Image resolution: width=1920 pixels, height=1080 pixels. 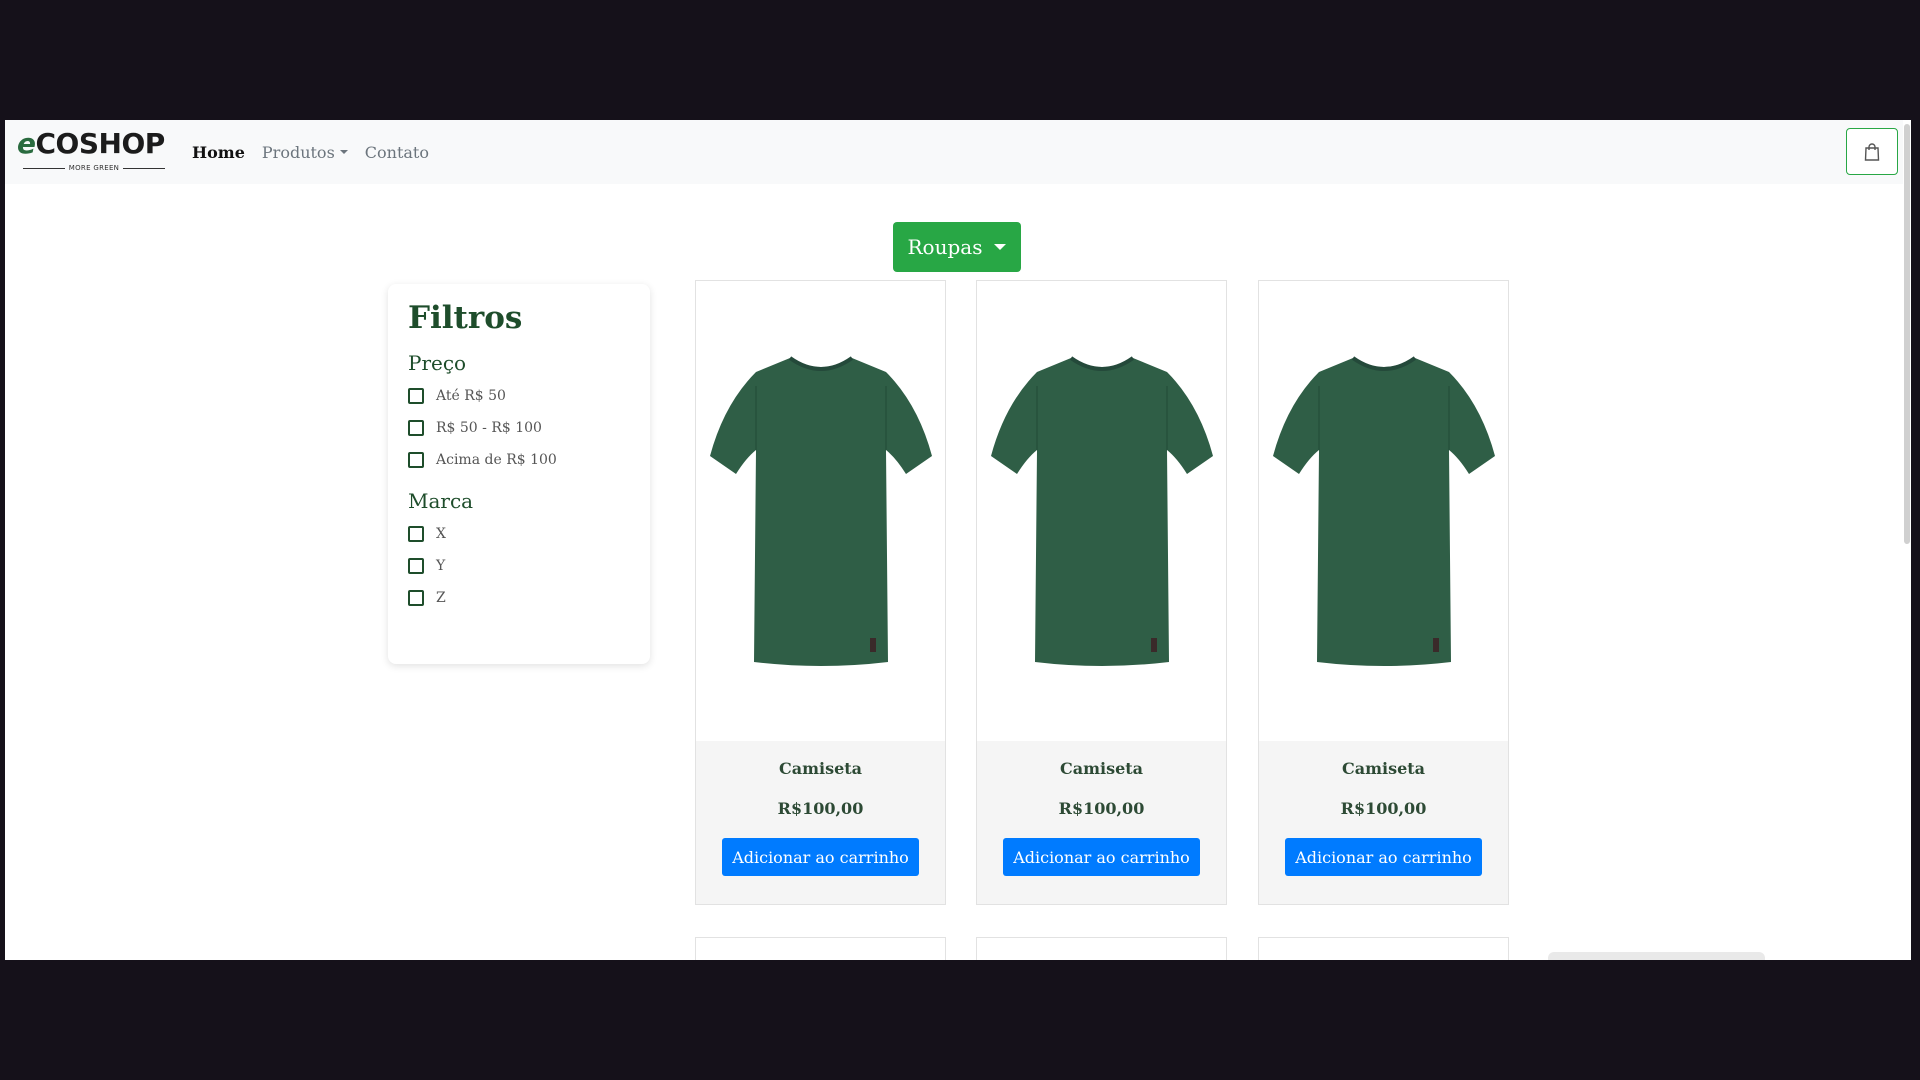 I want to click on logo-tagline: MORE GREEN, so click(x=94, y=168).